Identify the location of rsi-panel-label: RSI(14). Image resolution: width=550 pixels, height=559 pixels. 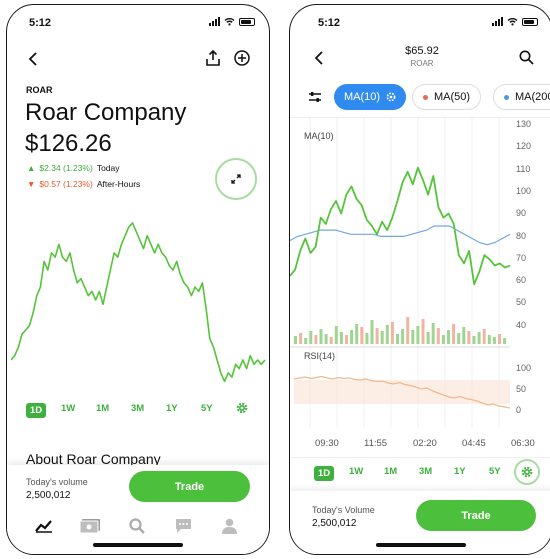
(320, 356).